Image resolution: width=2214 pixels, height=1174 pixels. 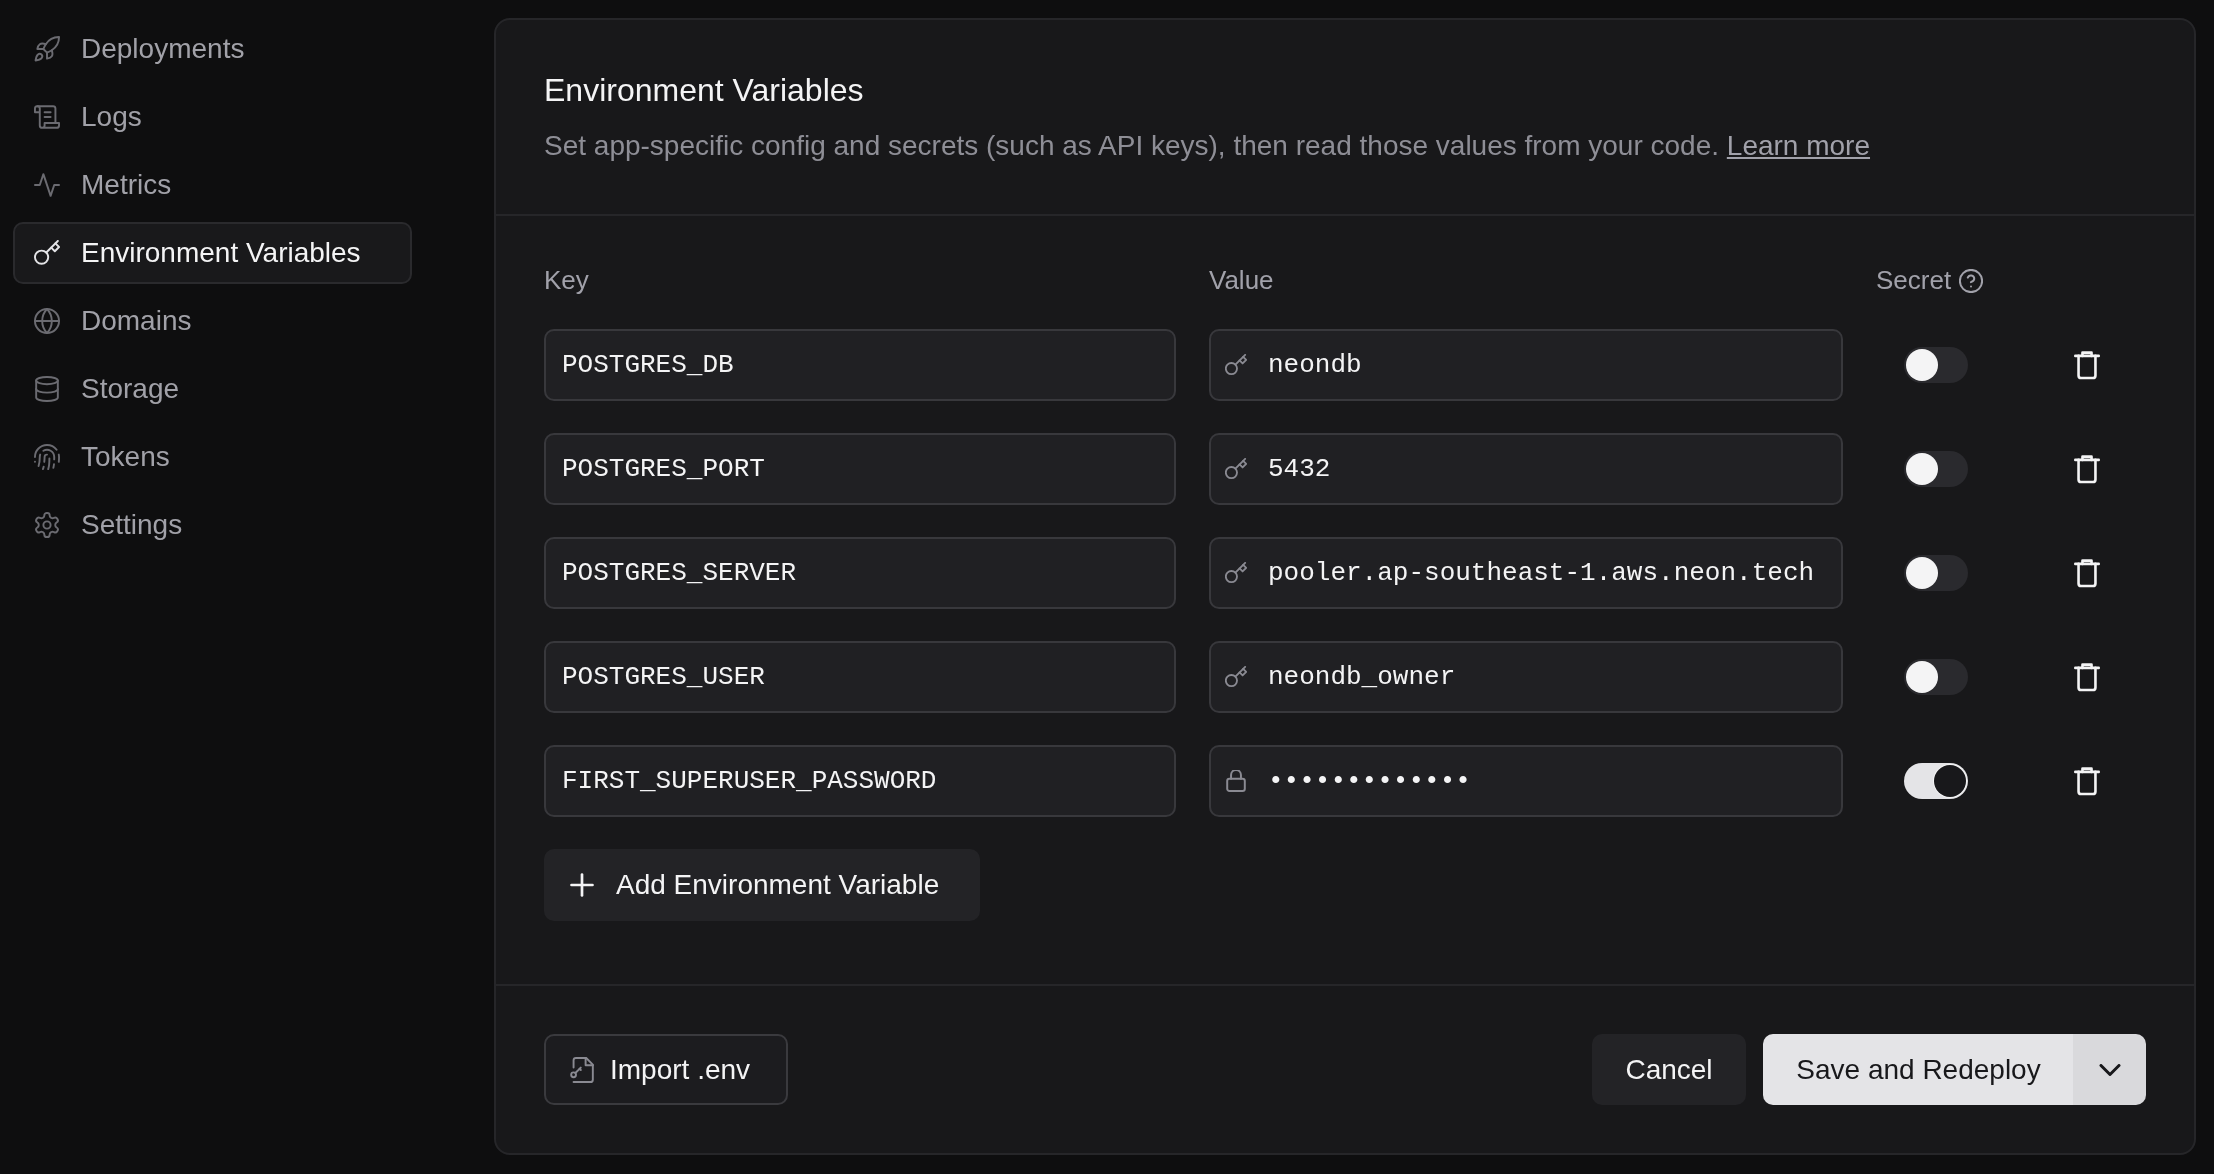 I want to click on sidebar-item: Metrics, so click(x=212, y=185).